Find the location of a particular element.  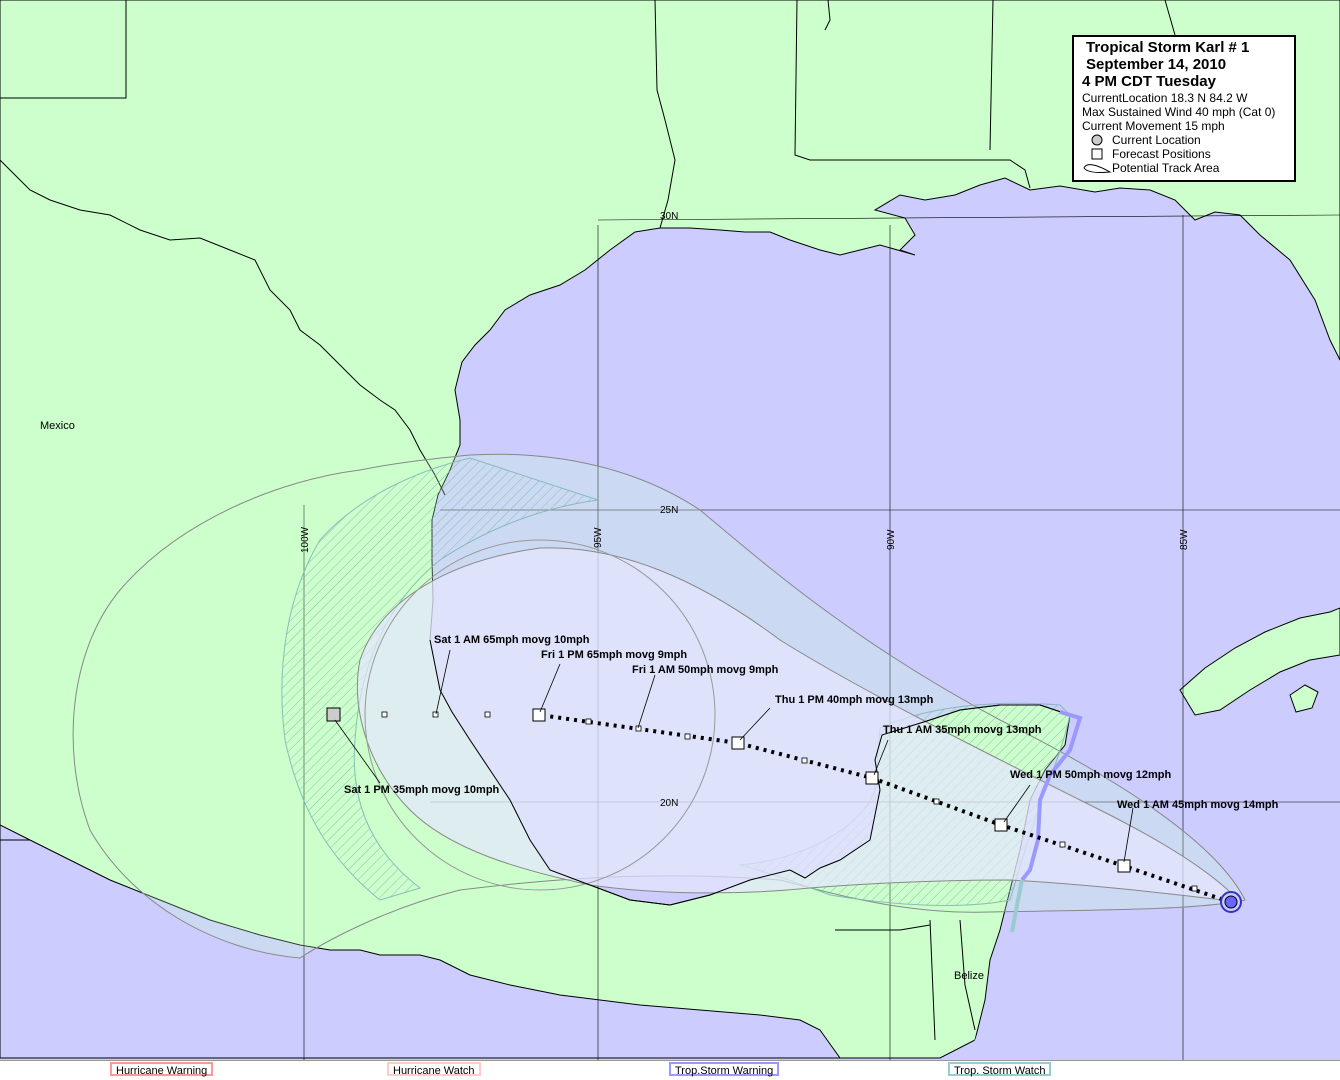

forecast-label-sat-1am: Sat 1 AM 65mph movg 10mph is located at coordinates (512, 640).